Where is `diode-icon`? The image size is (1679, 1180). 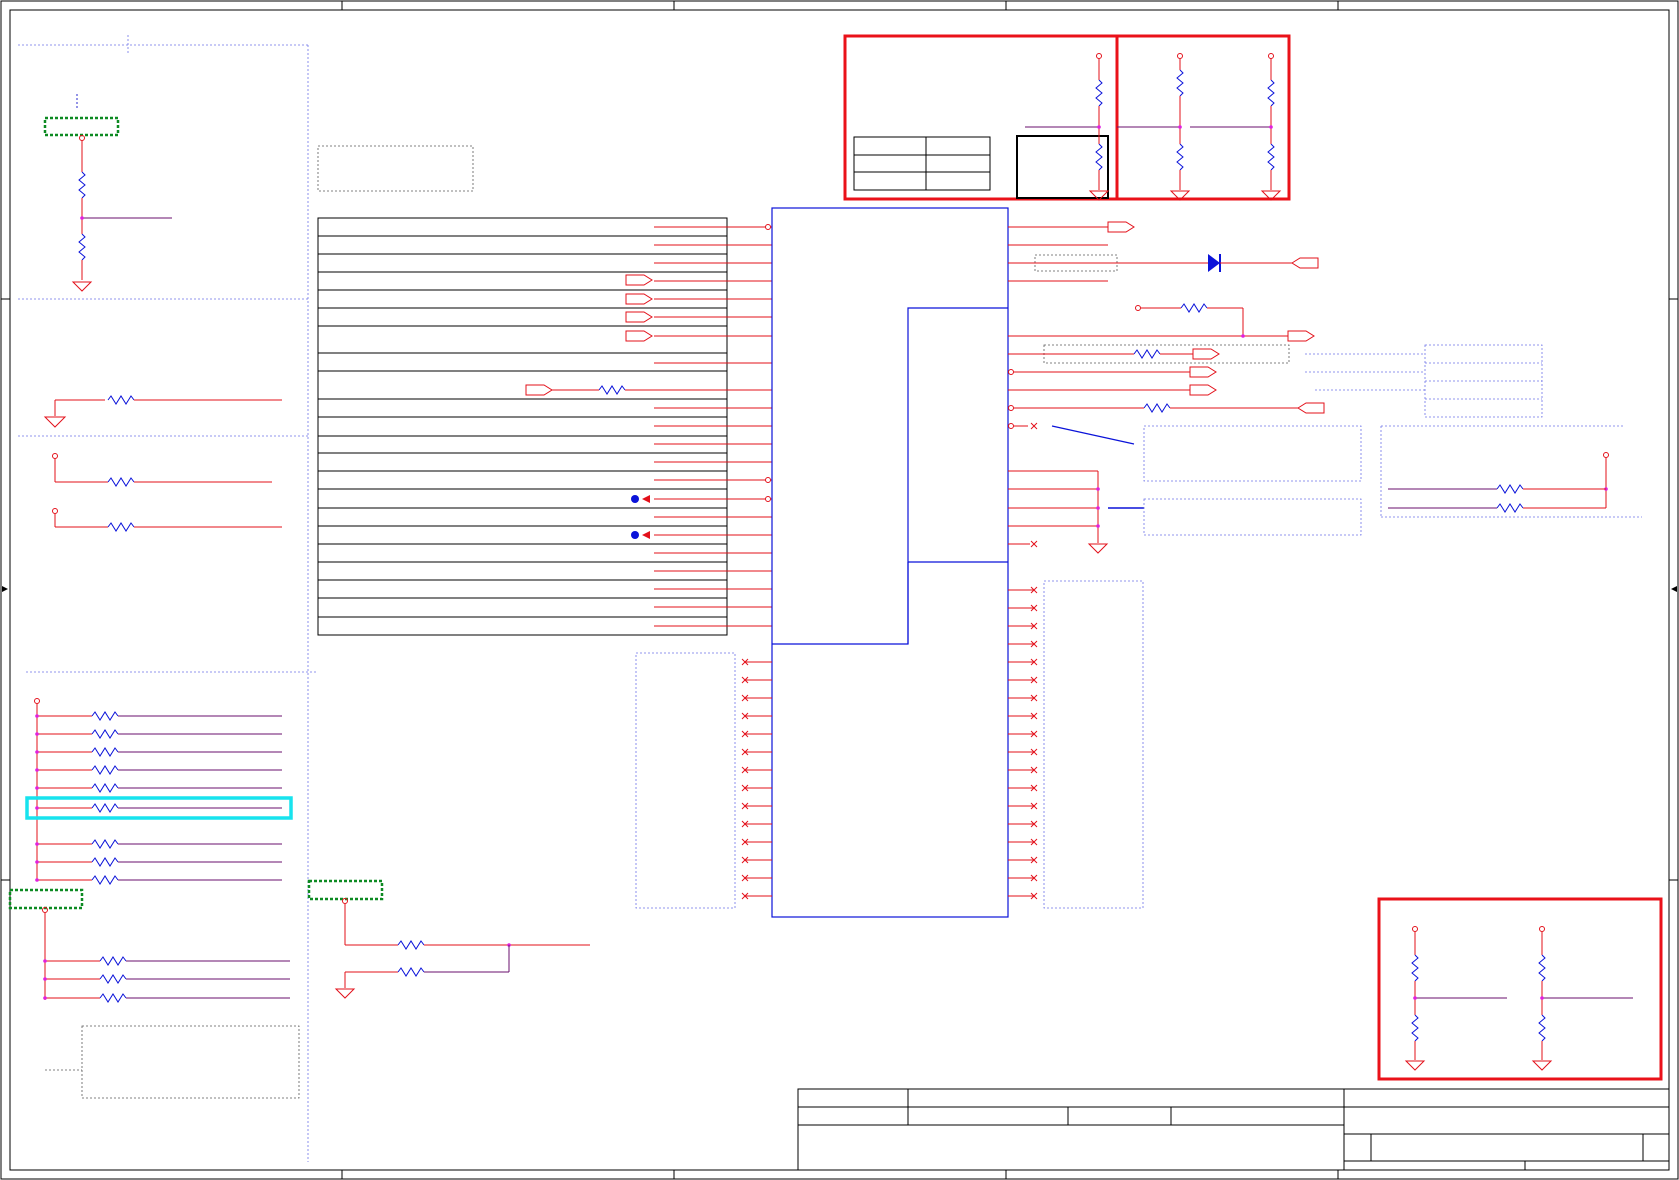
diode-icon is located at coordinates (1214, 263).